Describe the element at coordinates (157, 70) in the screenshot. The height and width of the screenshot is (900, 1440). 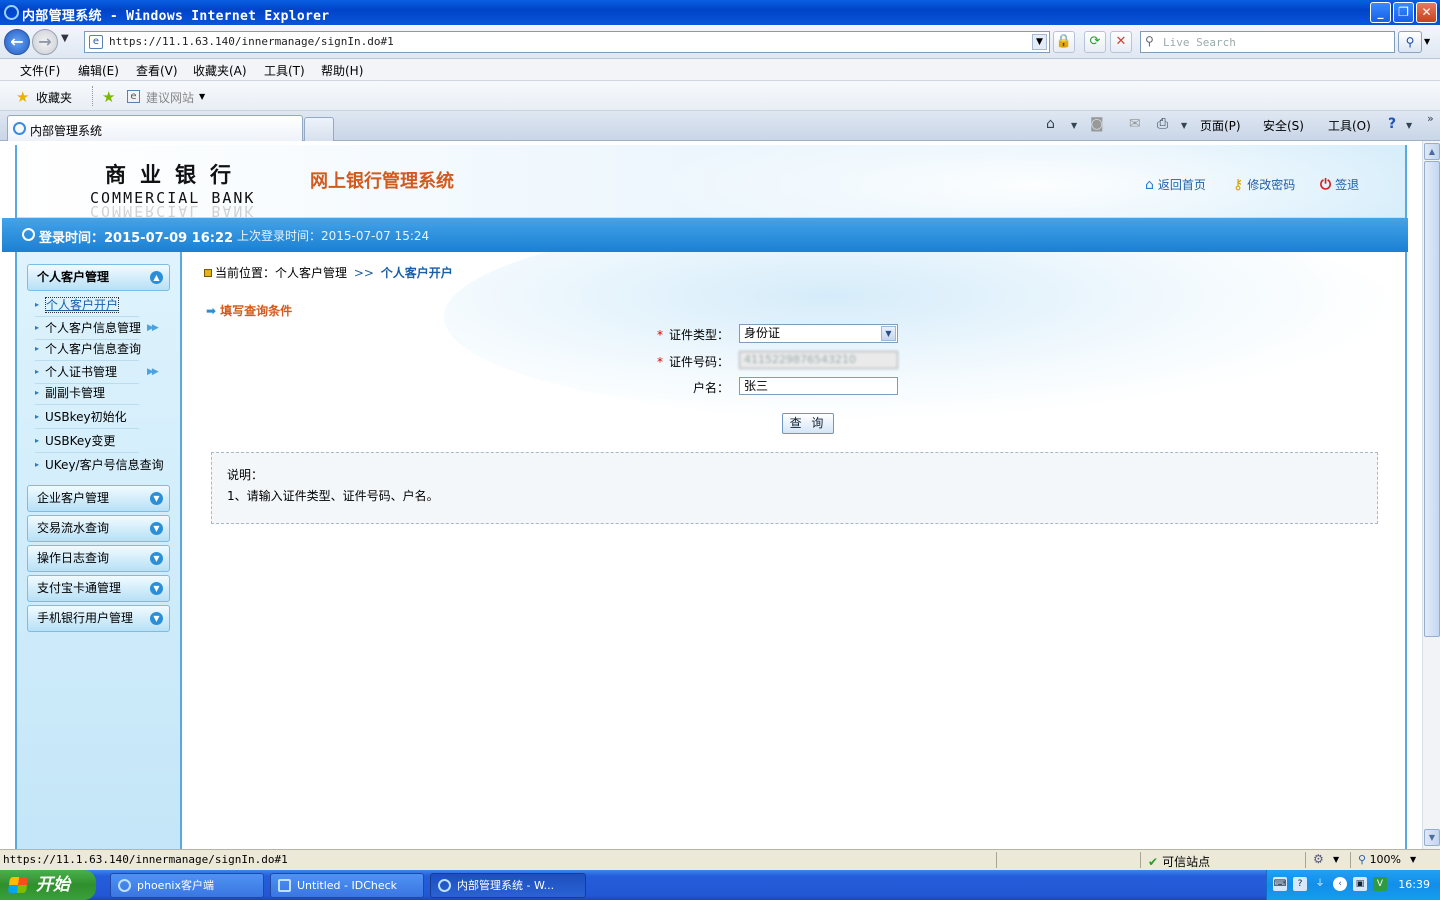
I see `menu-view: 查看(V)` at that location.